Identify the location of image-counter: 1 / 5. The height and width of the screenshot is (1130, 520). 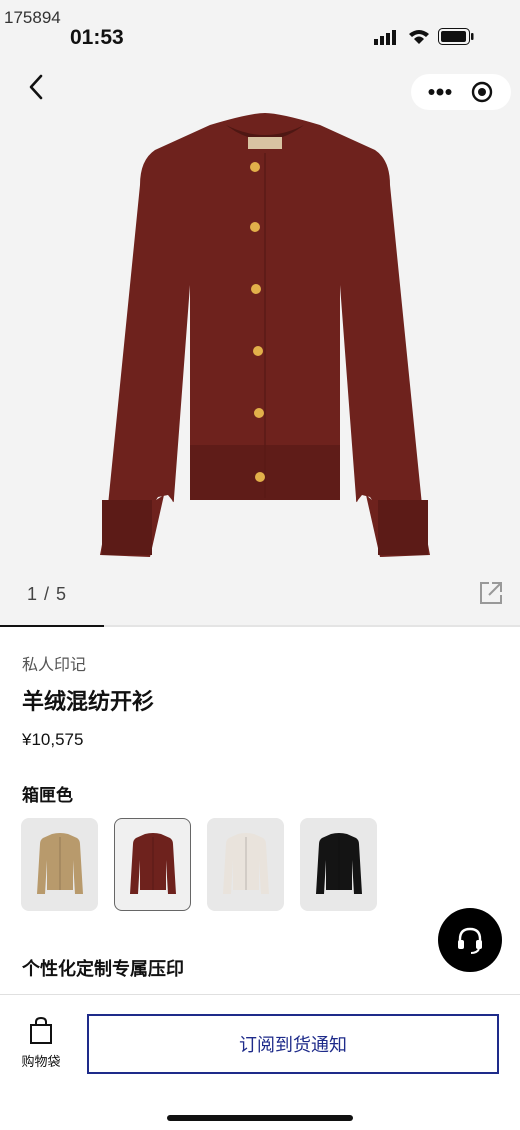
(47, 594).